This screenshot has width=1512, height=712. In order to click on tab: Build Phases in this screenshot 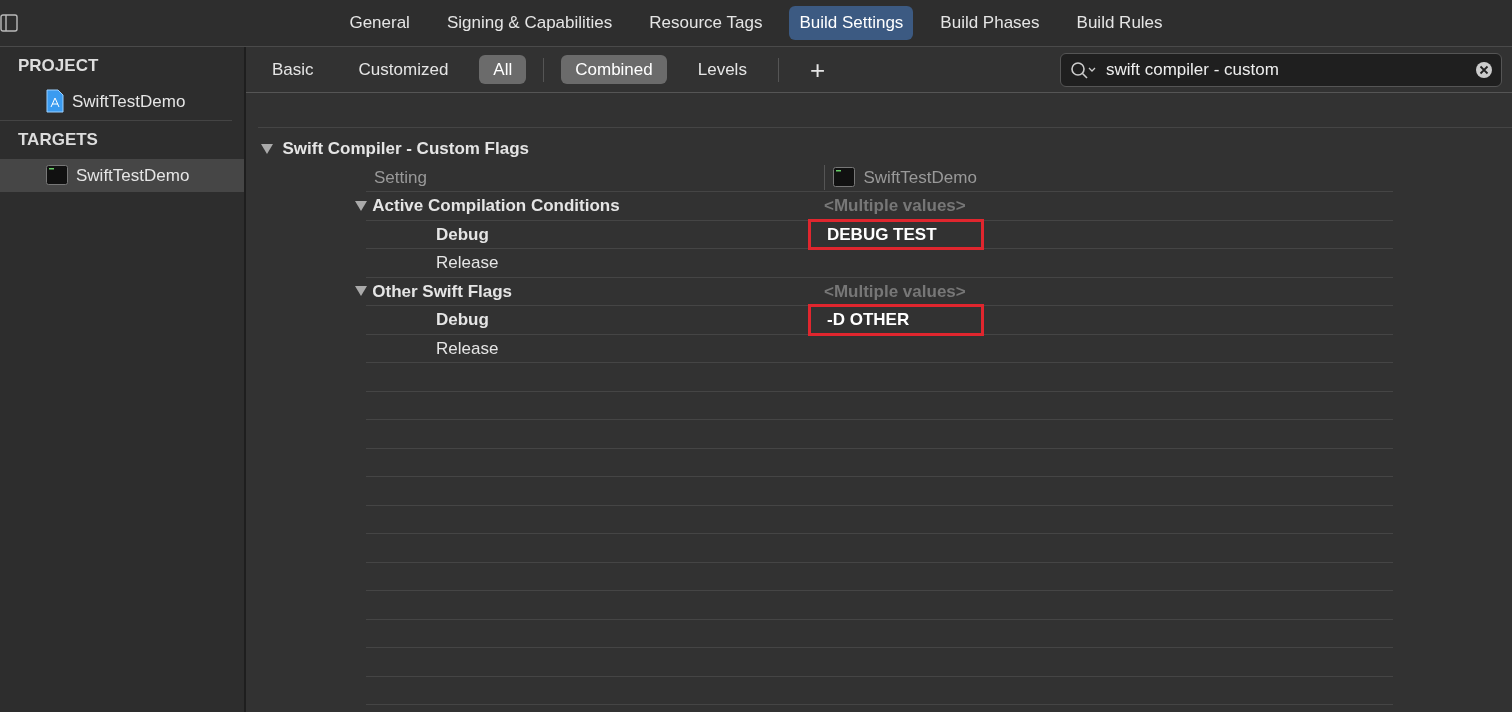, I will do `click(990, 23)`.